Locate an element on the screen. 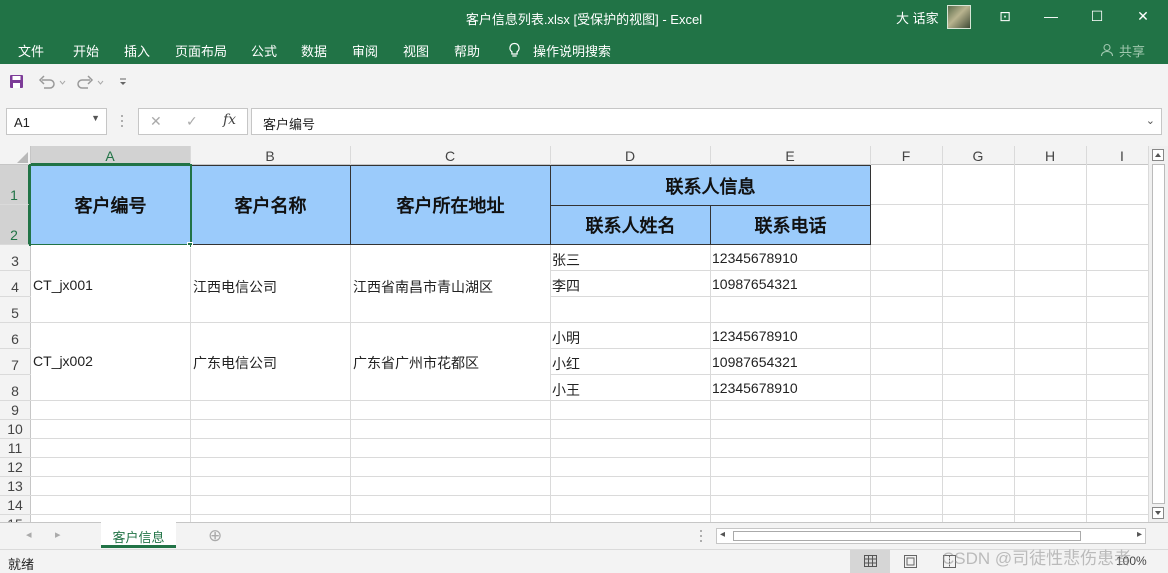  row-header-5: 5 is located at coordinates (15, 310).